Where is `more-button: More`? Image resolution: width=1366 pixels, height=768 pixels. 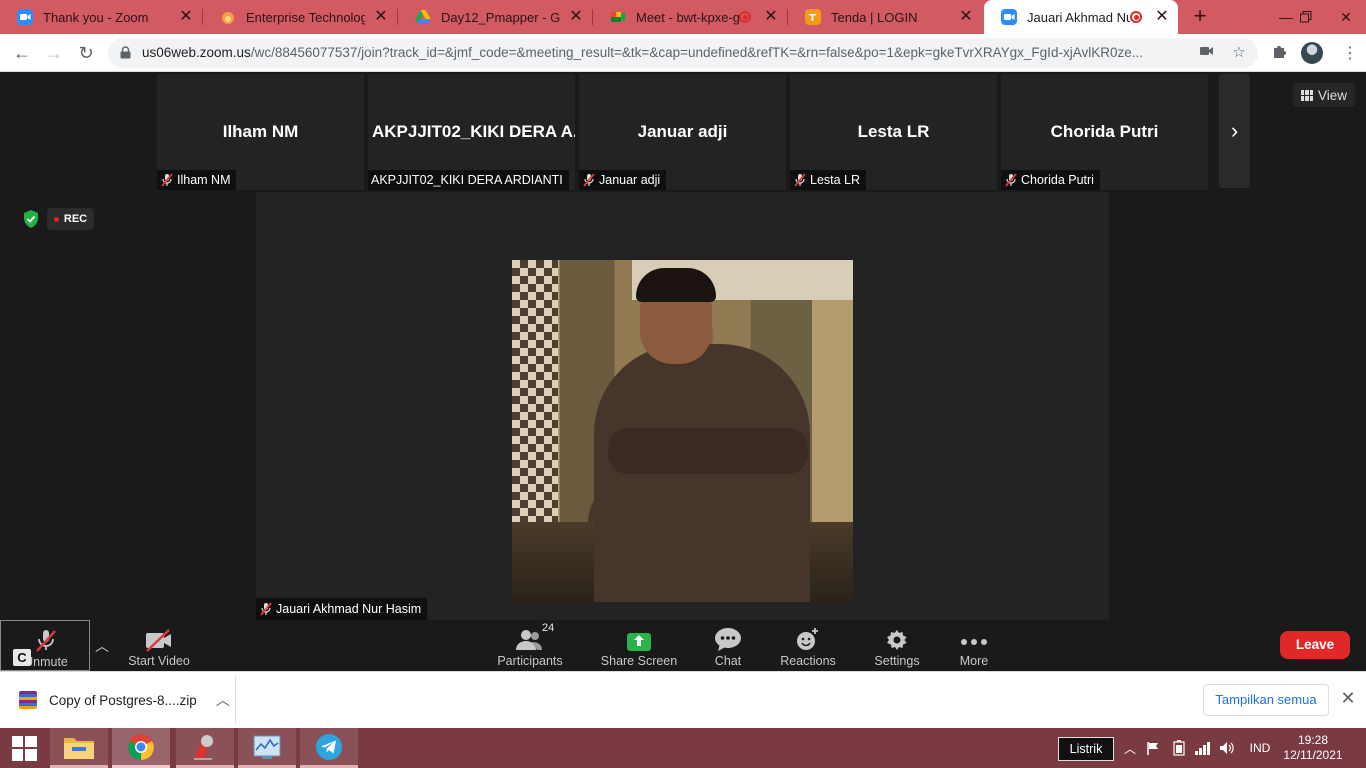 more-button: More is located at coordinates (974, 645).